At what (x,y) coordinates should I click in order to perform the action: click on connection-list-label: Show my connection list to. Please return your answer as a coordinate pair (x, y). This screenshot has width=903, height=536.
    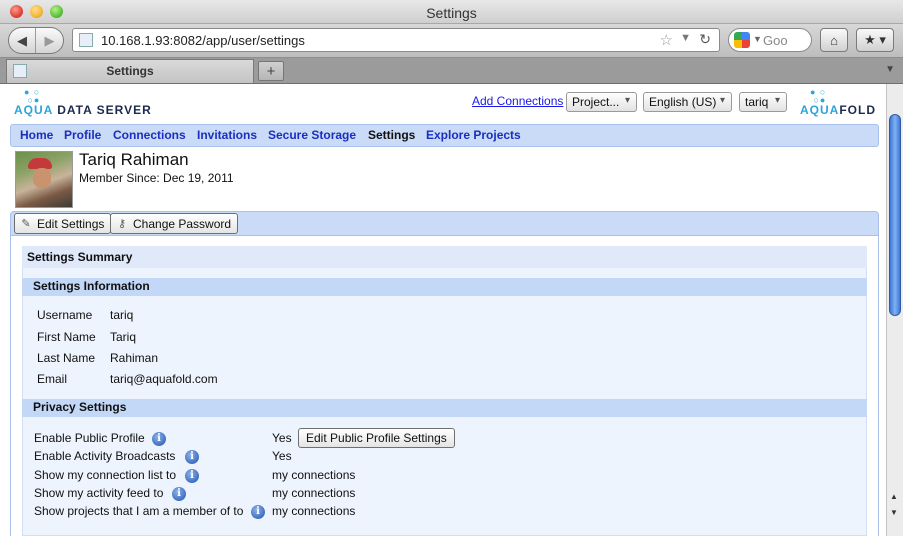
    Looking at the image, I should click on (105, 475).